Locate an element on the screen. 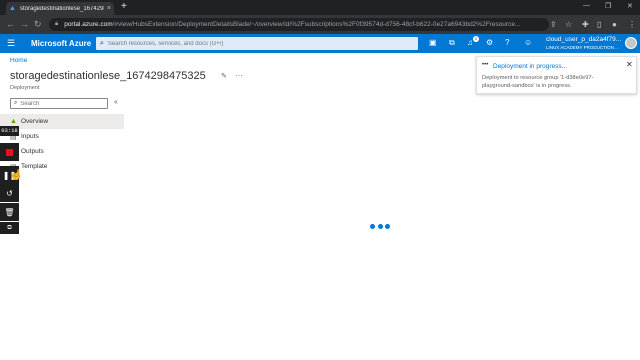  mouse-cursor-icon: ☝ is located at coordinates (16, 175).